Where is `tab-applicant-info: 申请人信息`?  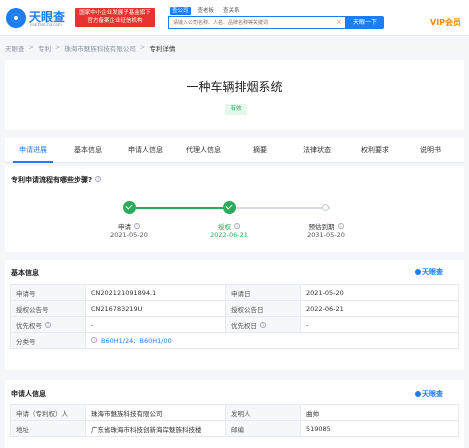 tab-applicant-info: 申请人信息 is located at coordinates (145, 150).